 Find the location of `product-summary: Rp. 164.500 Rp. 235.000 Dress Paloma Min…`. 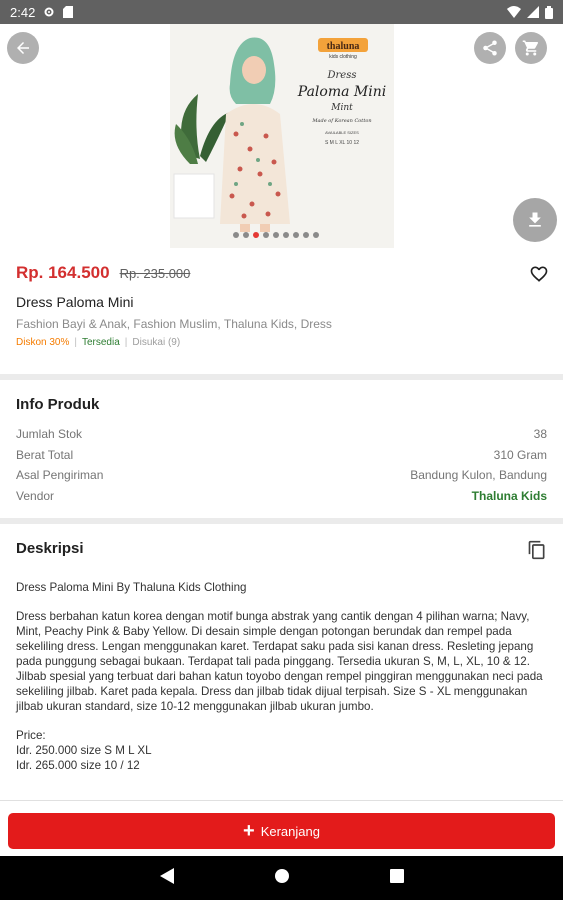

product-summary: Rp. 164.500 Rp. 235.000 Dress Paloma Min… is located at coordinates (281, 298).